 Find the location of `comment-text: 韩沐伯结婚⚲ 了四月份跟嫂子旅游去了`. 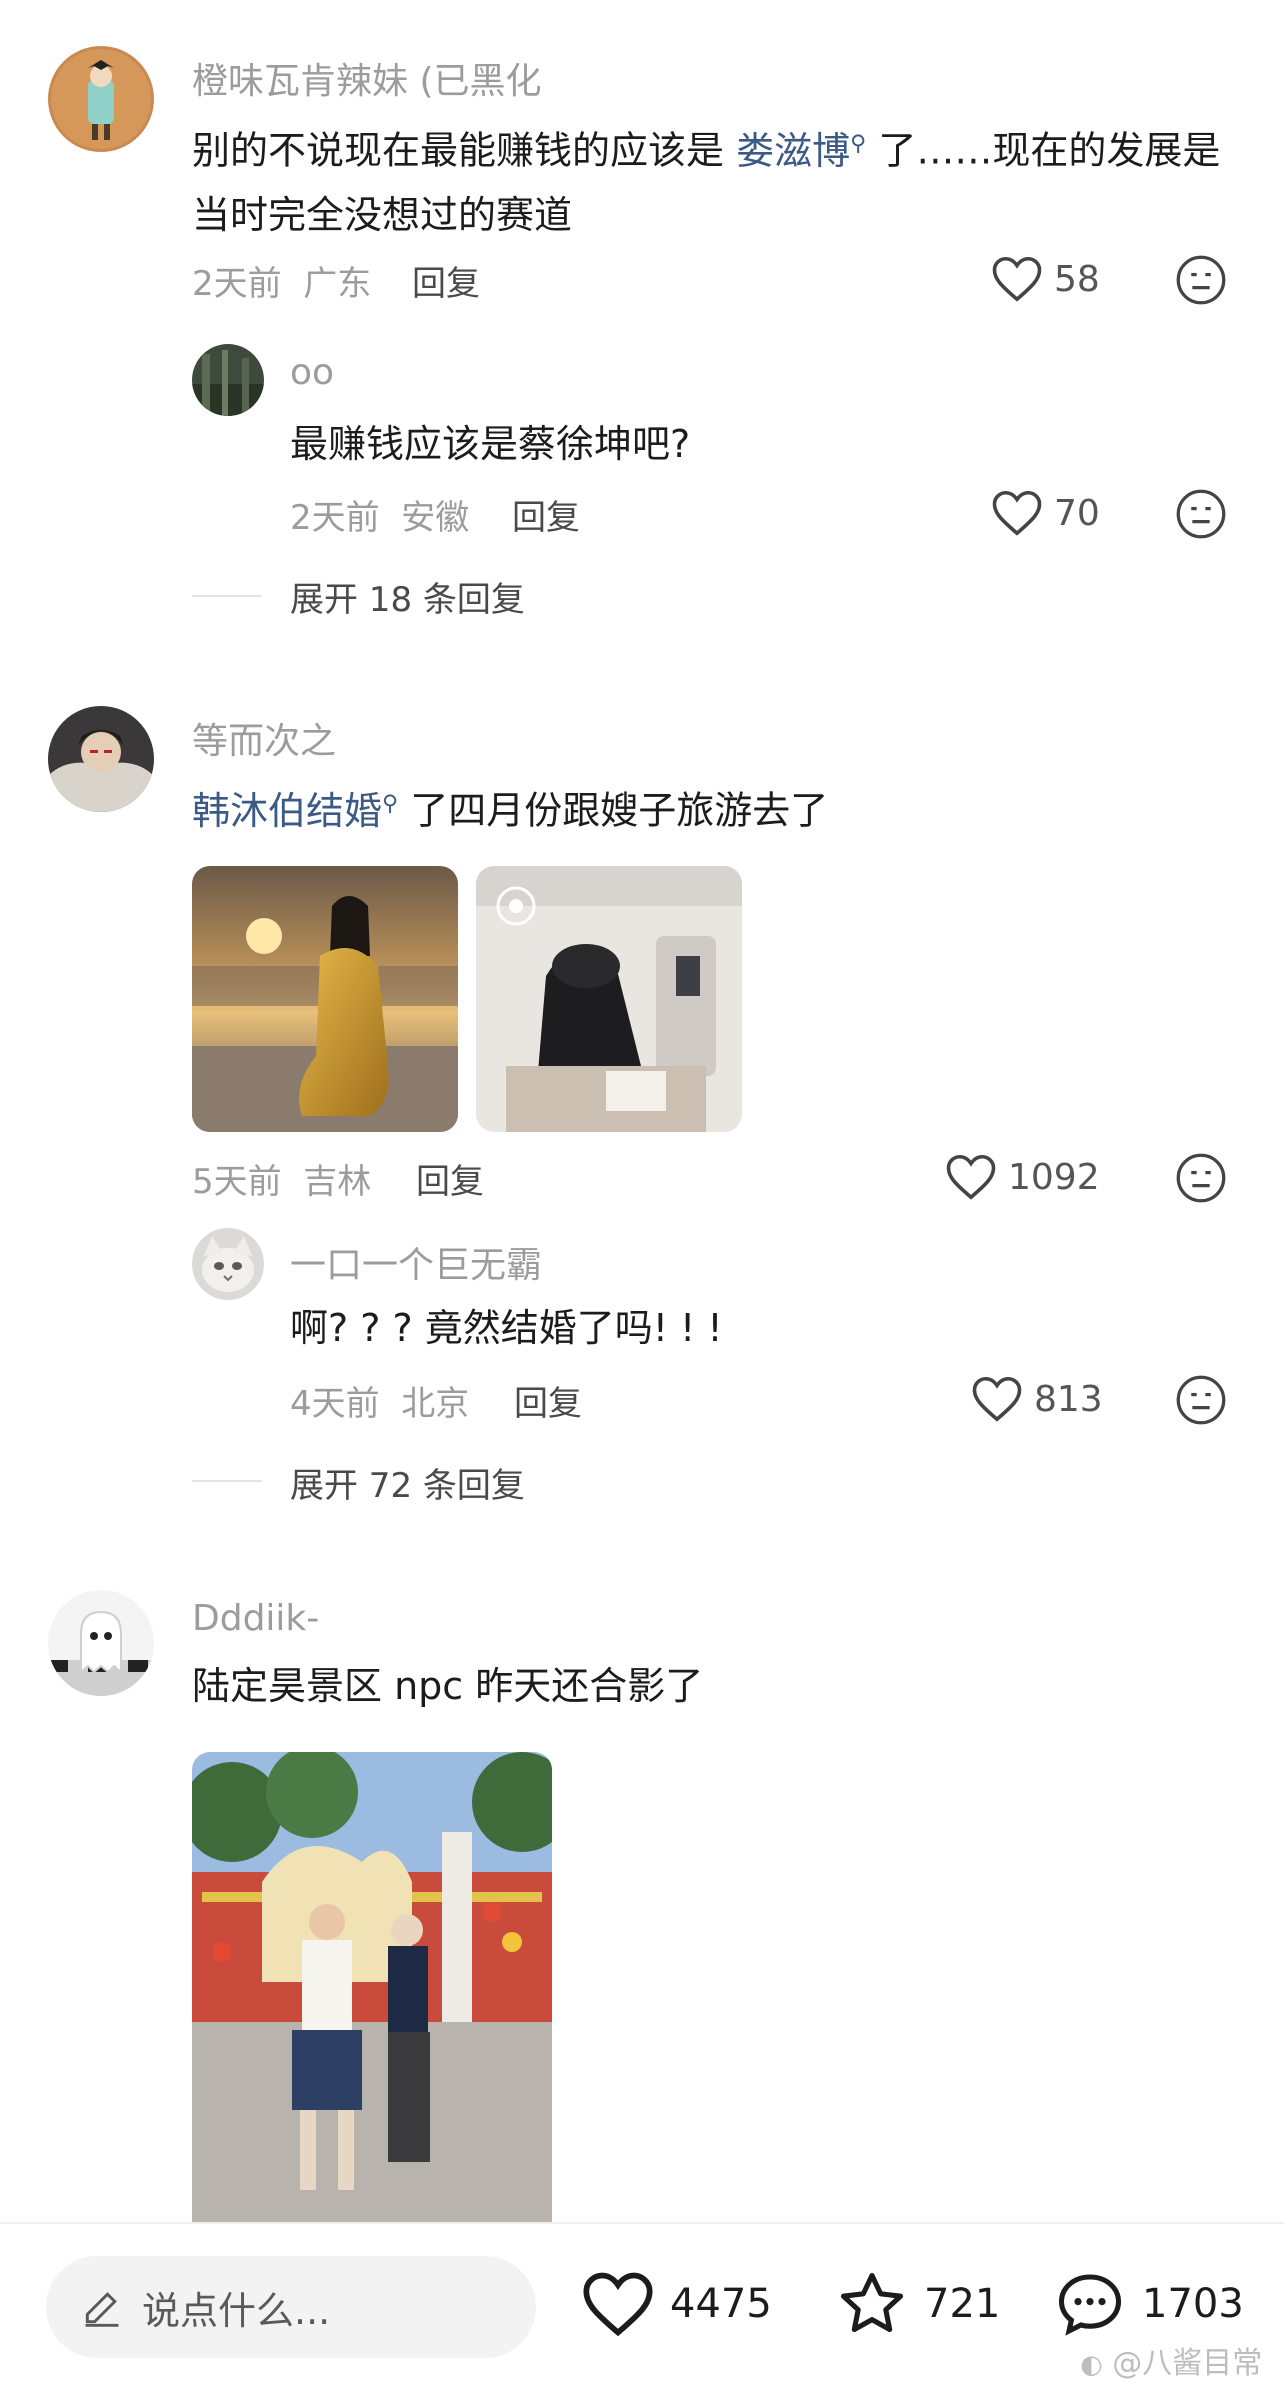

comment-text: 韩沐伯结婚⚲ 了四月份跟嫂子旅游去了 is located at coordinates (722, 807).